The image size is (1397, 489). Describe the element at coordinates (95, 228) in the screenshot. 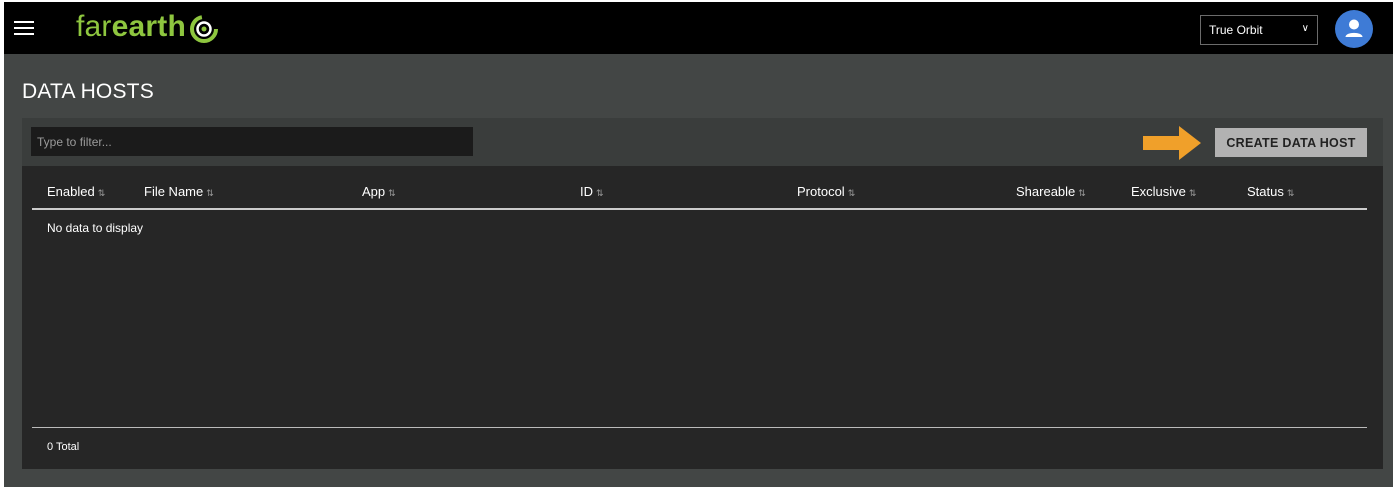

I see `empty-table-message: No data to display` at that location.